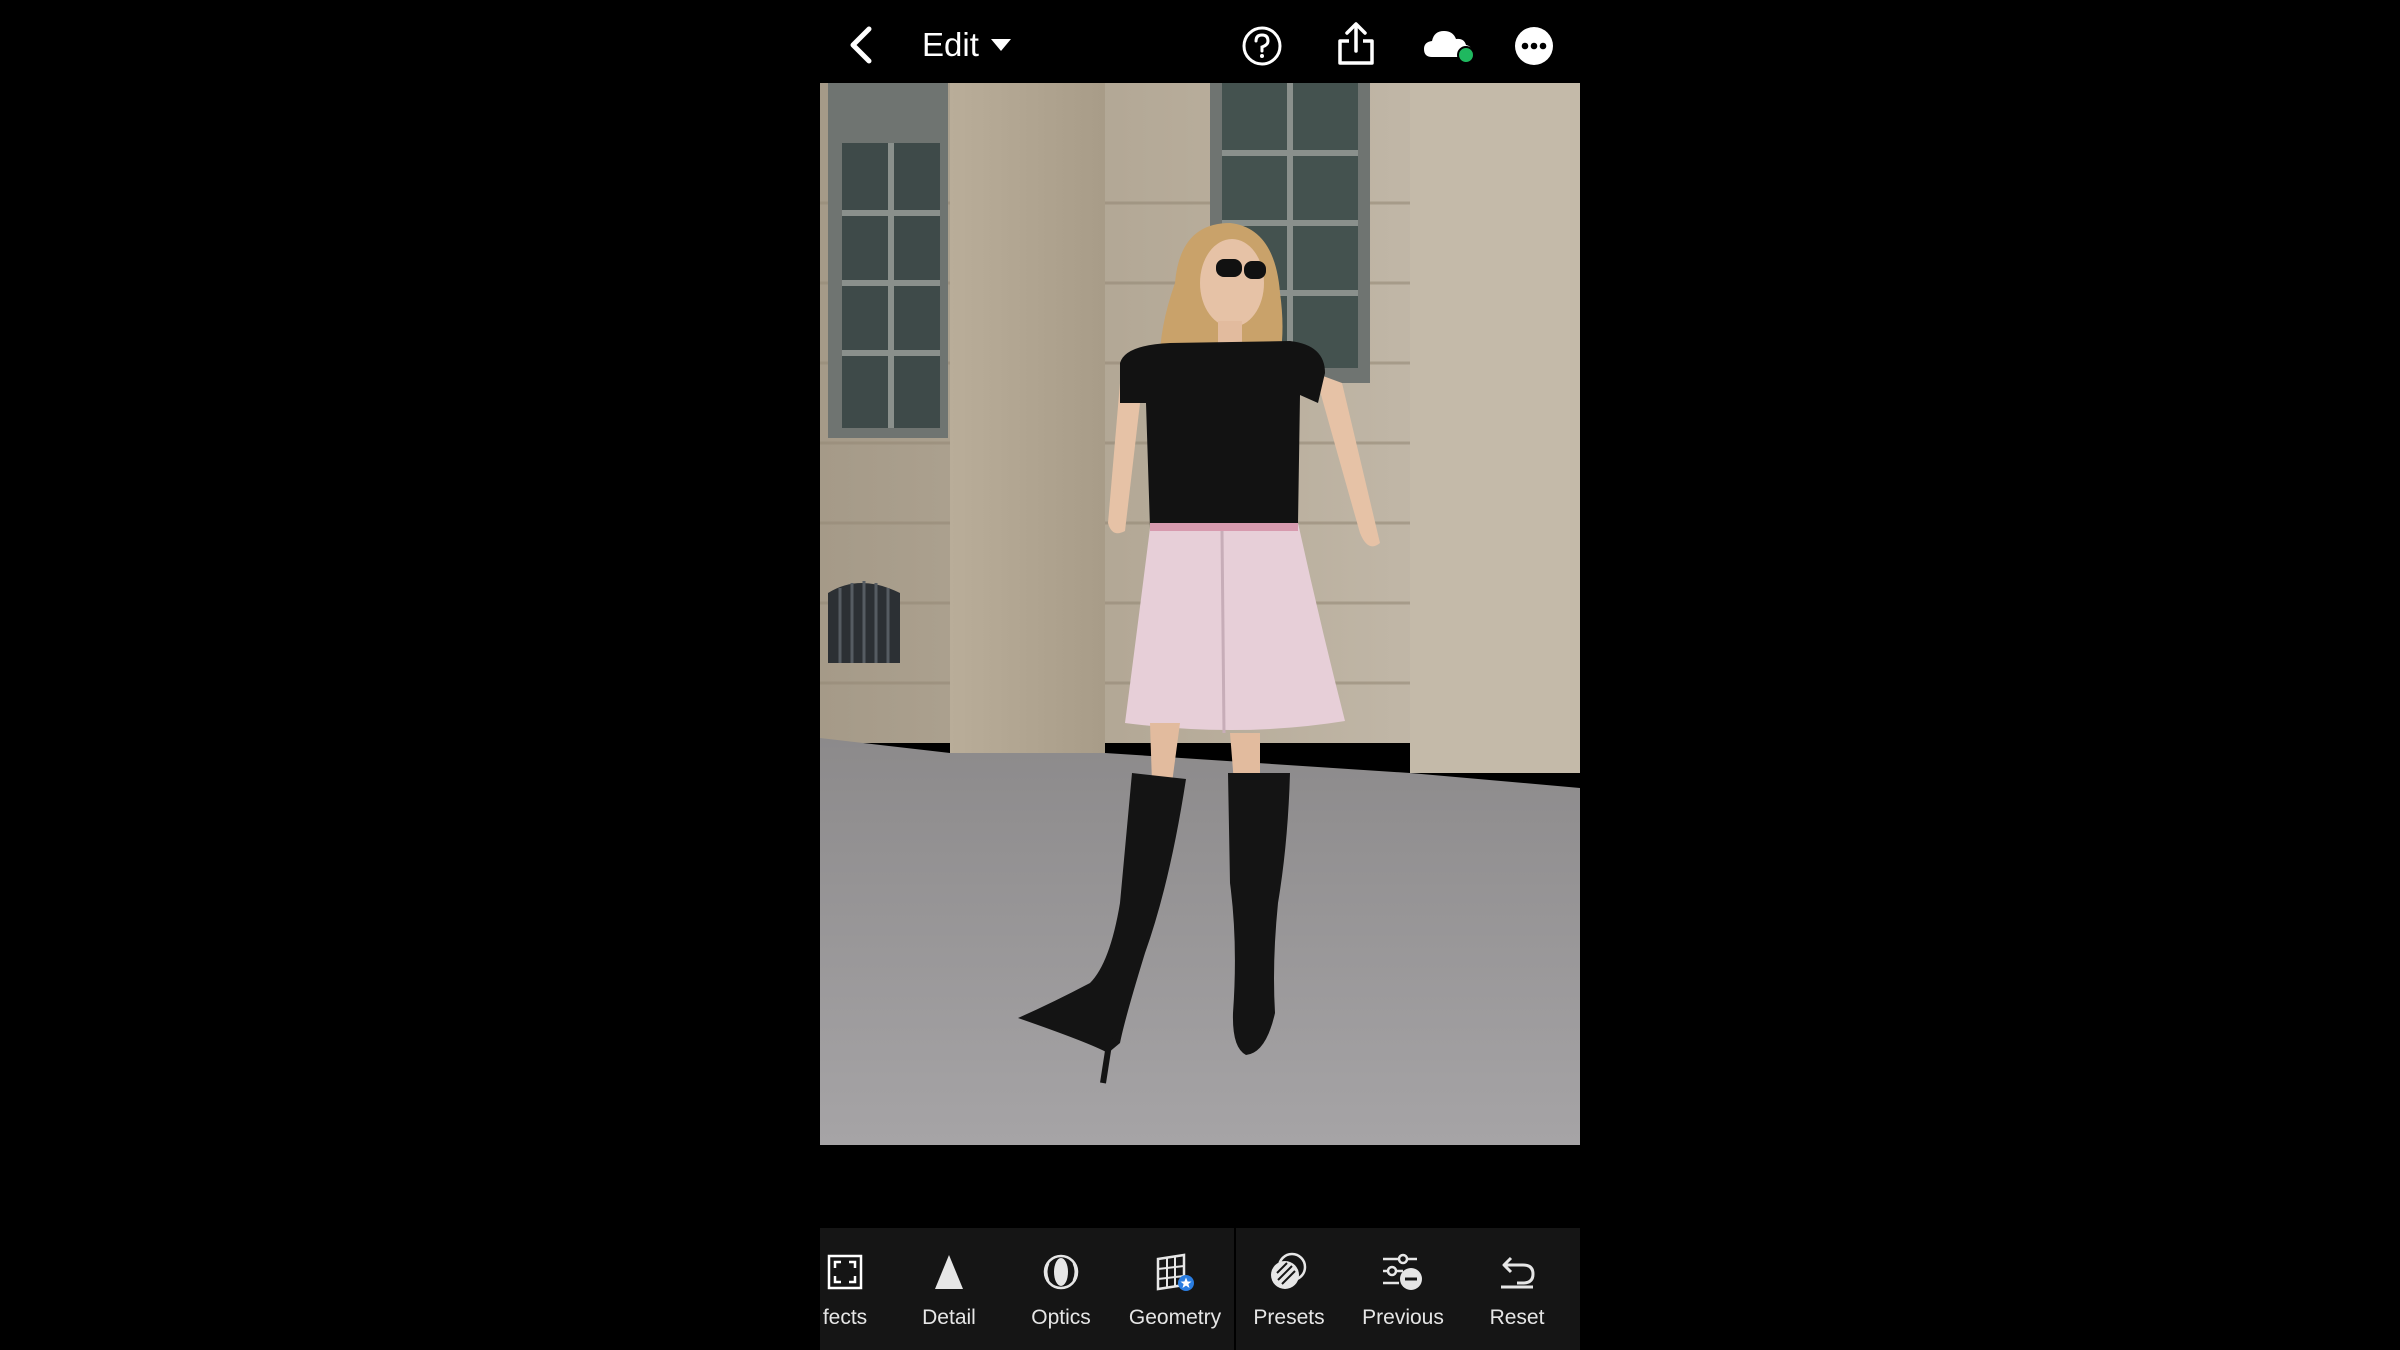 Image resolution: width=2400 pixels, height=1350 pixels. I want to click on tool-effects-label: fects, so click(845, 1317).